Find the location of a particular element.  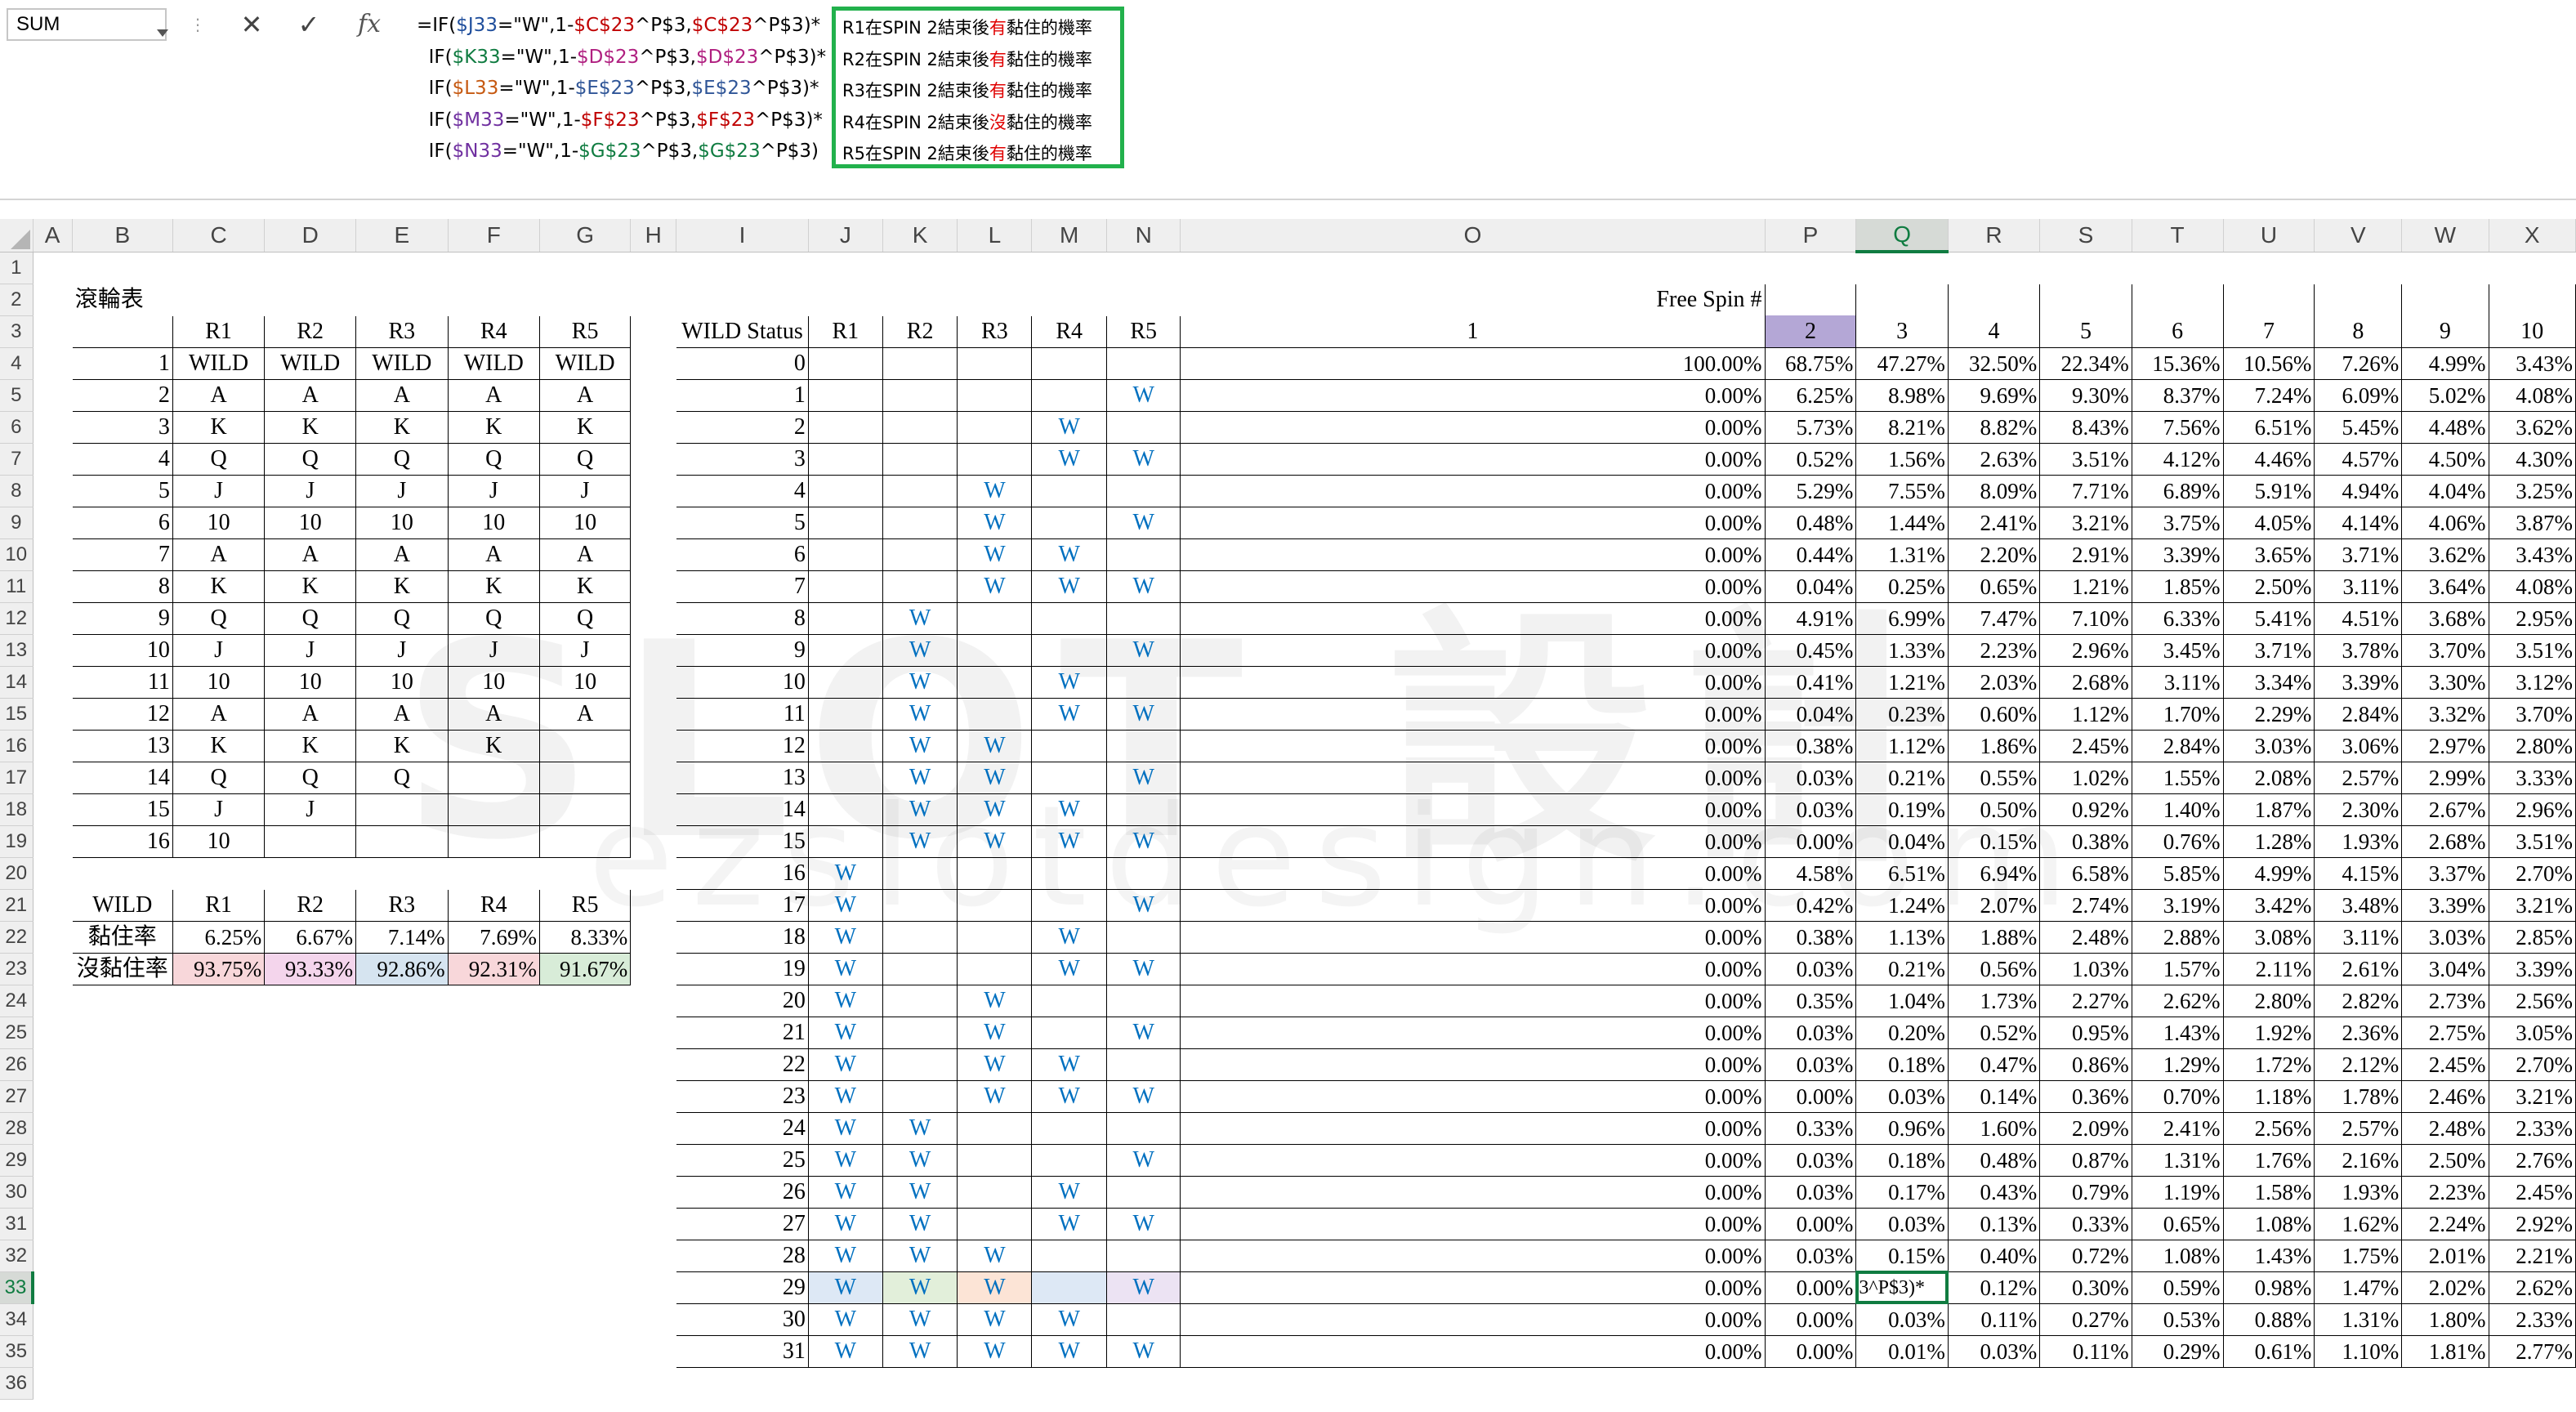

row-header: 28 is located at coordinates (17, 1128).